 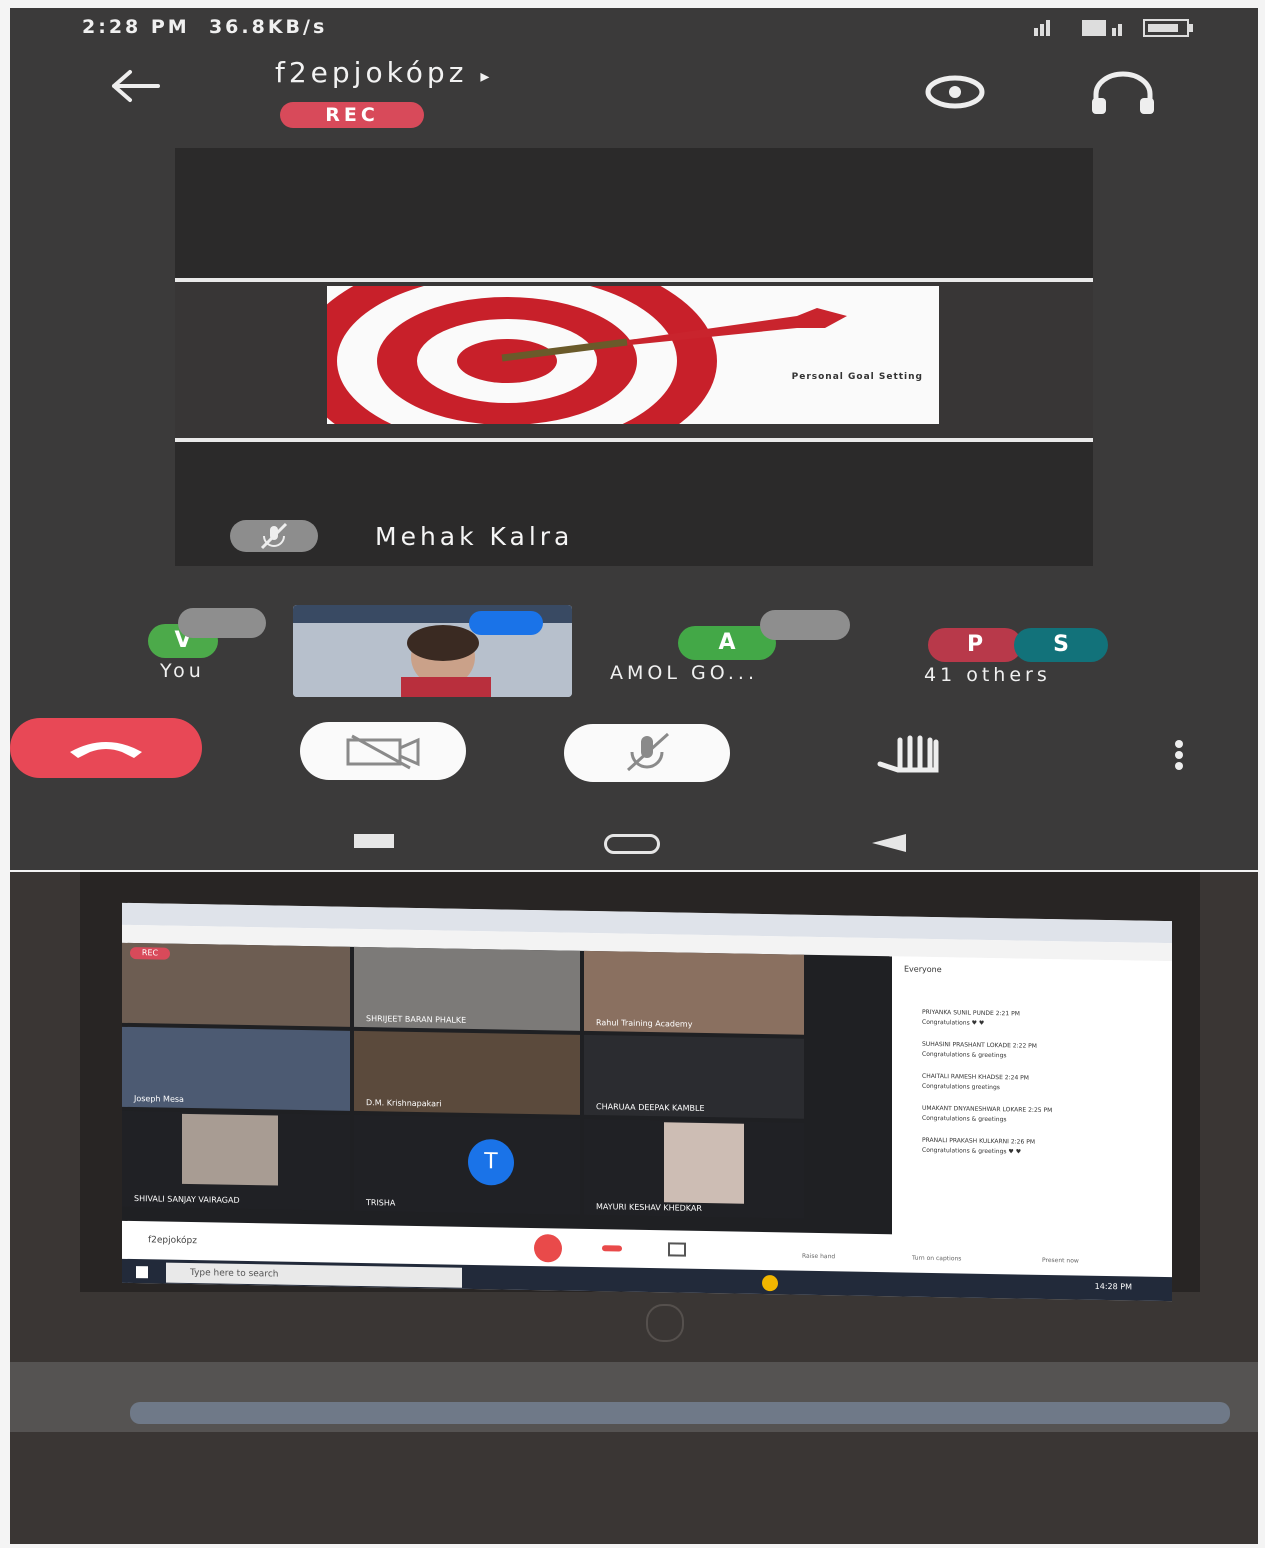 I want to click on raise-hand-icon, so click(x=910, y=752).